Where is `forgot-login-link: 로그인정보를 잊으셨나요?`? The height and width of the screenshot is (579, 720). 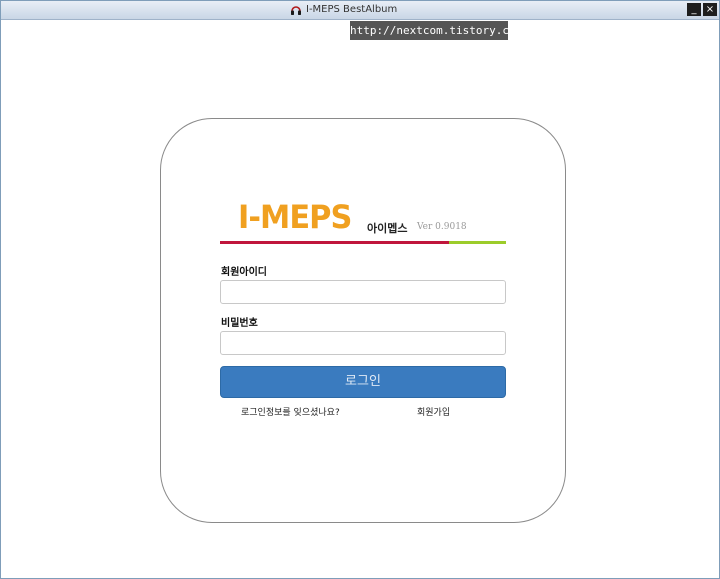 forgot-login-link: 로그인정보를 잊으셨나요? is located at coordinates (290, 411).